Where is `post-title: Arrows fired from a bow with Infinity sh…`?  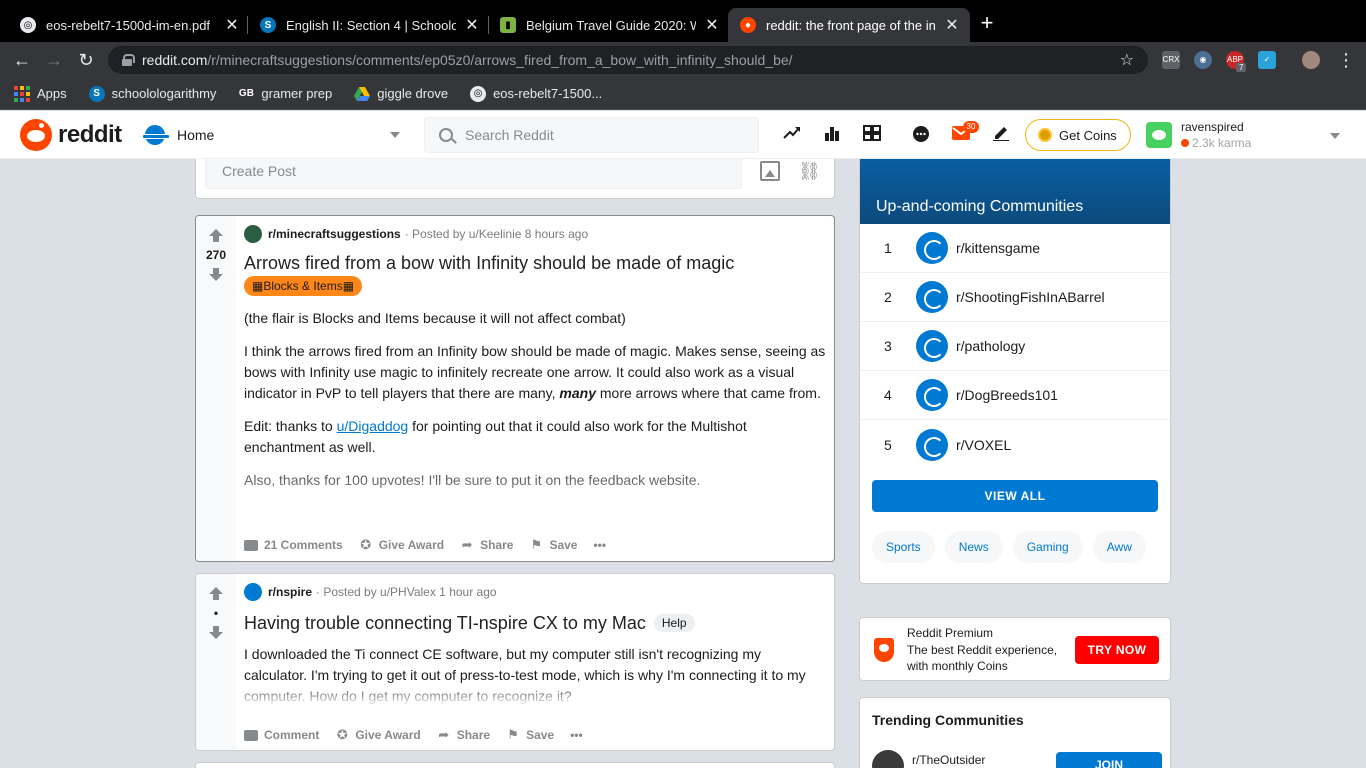 post-title: Arrows fired from a bow with Infinity sh… is located at coordinates (535, 263).